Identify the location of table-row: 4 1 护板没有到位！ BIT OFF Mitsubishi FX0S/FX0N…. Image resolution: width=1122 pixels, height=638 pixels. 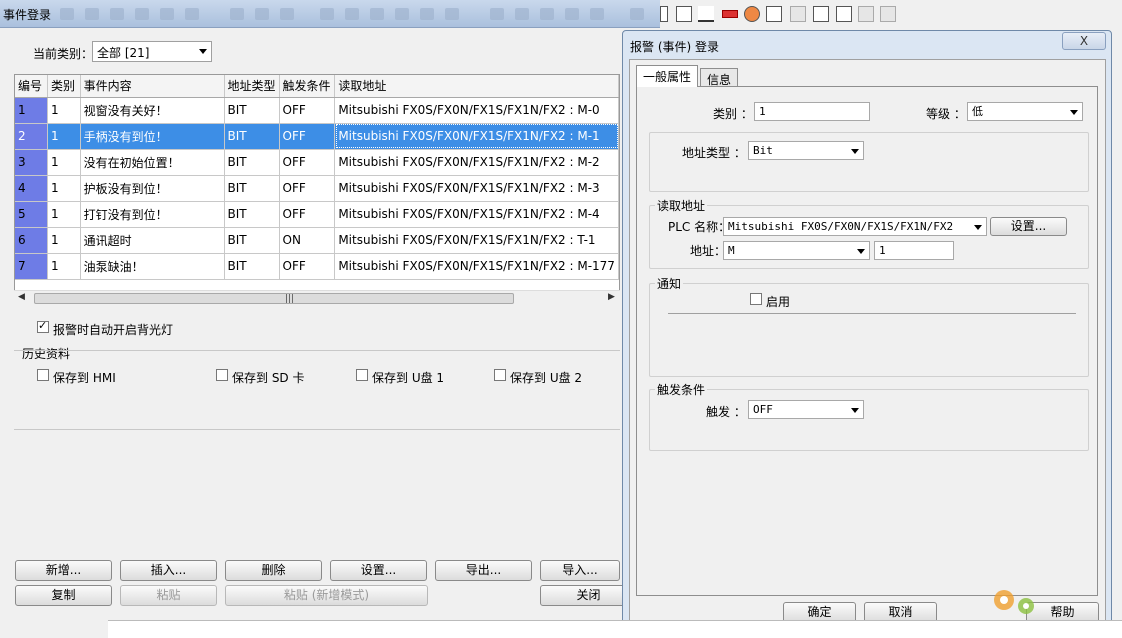
(317, 188).